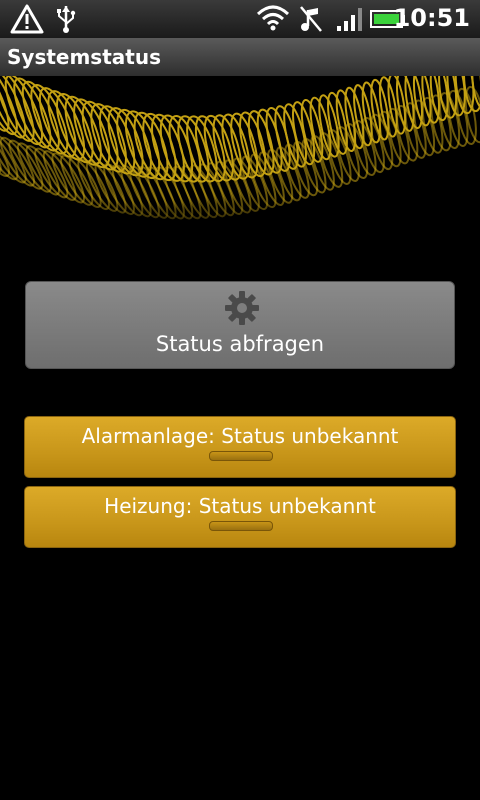 The height and width of the screenshot is (800, 480). What do you see at coordinates (84, 57) in the screenshot?
I see `page-title: Systemstatus` at bounding box center [84, 57].